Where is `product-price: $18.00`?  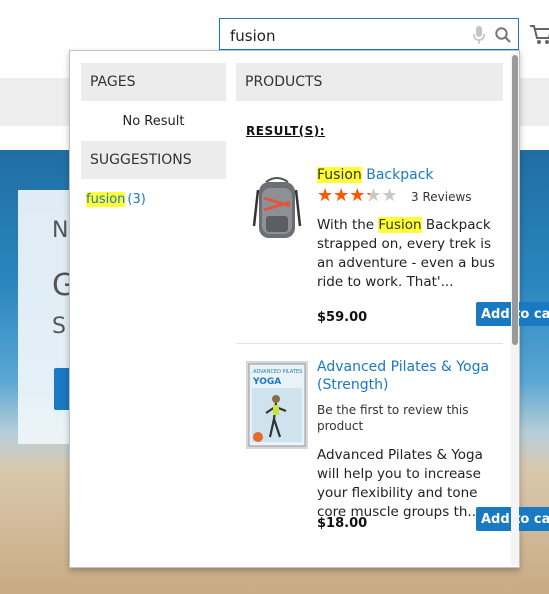 product-price: $18.00 is located at coordinates (342, 523).